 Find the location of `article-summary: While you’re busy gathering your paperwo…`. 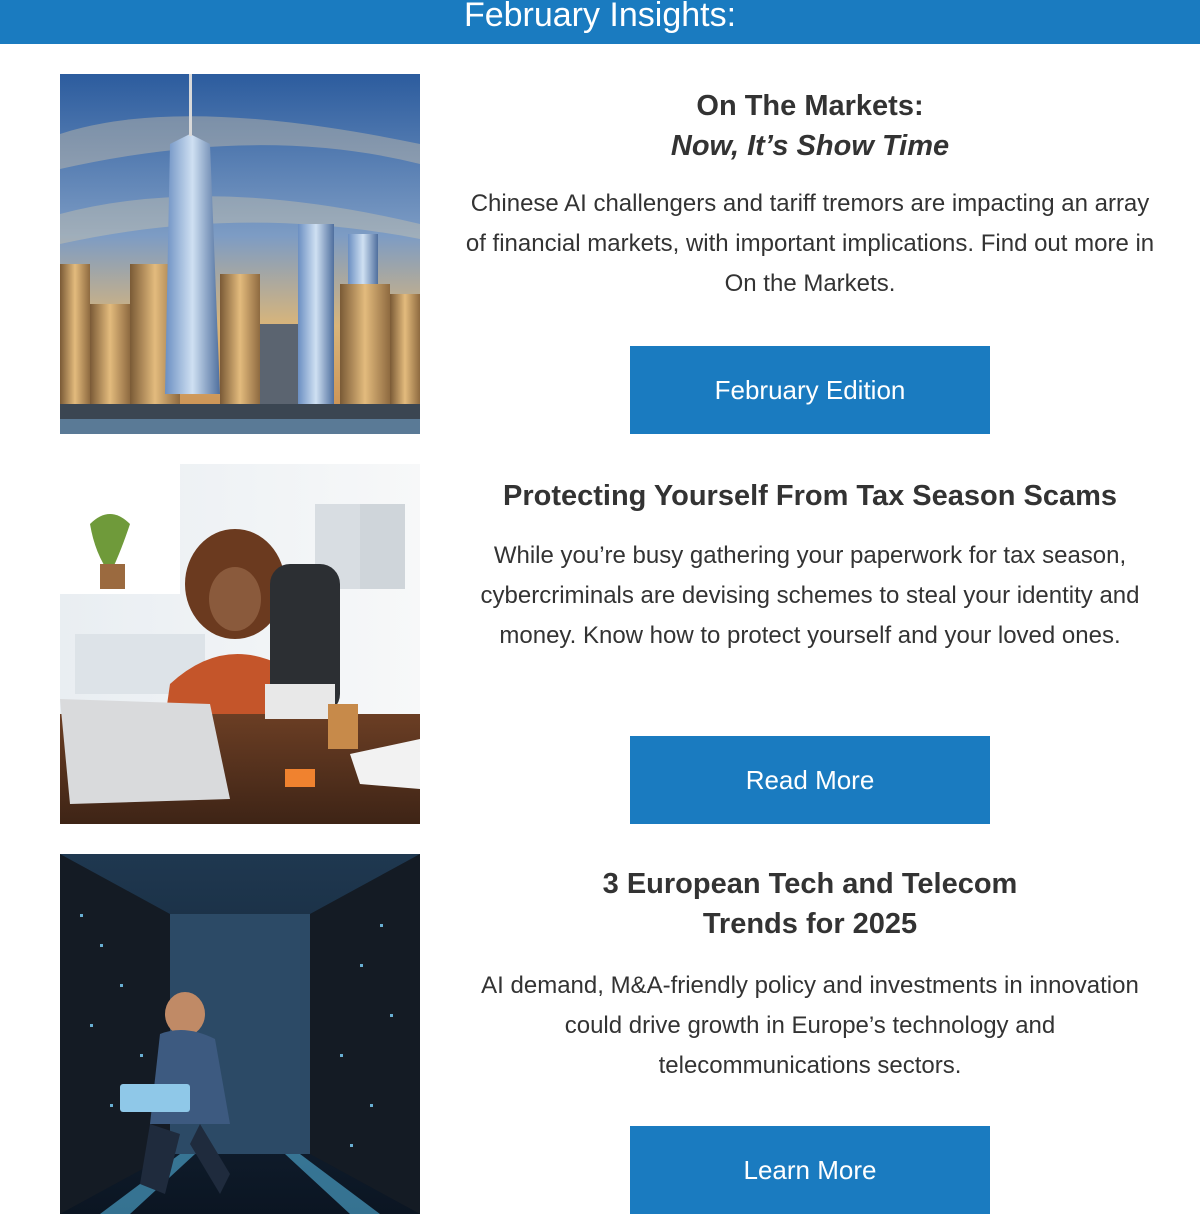

article-summary: While you’re busy gathering your paperwo… is located at coordinates (810, 595).